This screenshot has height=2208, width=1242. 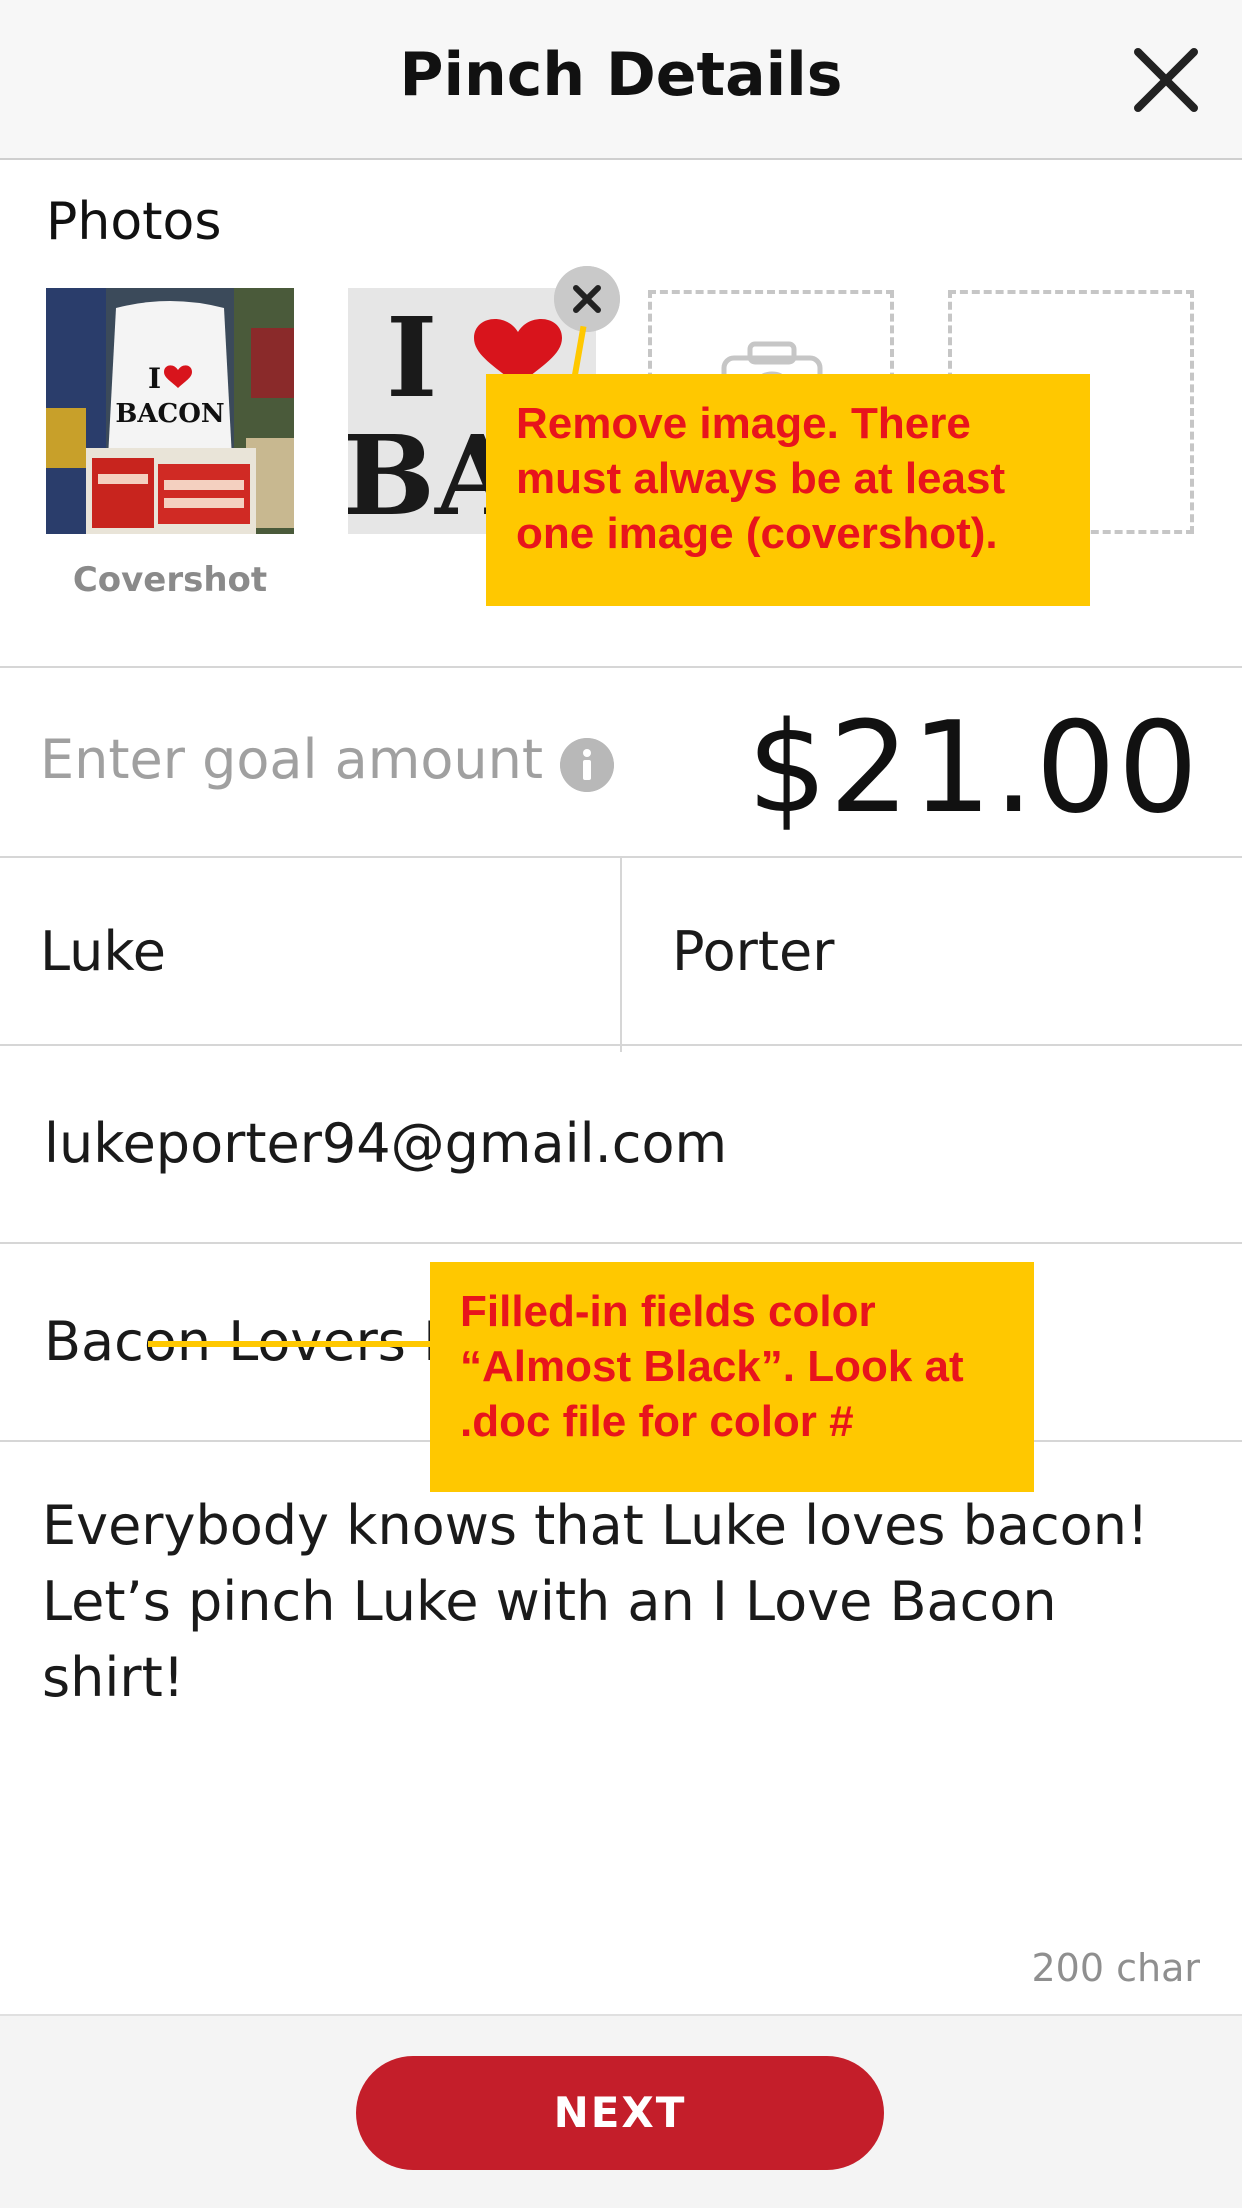 I want to click on close-circle-icon, so click(x=587, y=299).